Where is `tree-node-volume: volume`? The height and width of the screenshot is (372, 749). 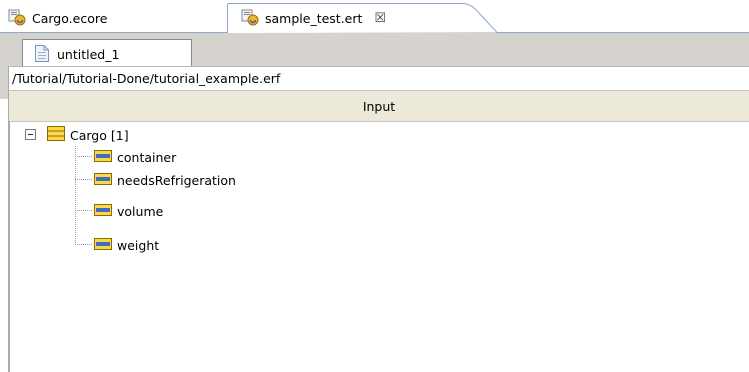 tree-node-volume: volume is located at coordinates (128, 211).